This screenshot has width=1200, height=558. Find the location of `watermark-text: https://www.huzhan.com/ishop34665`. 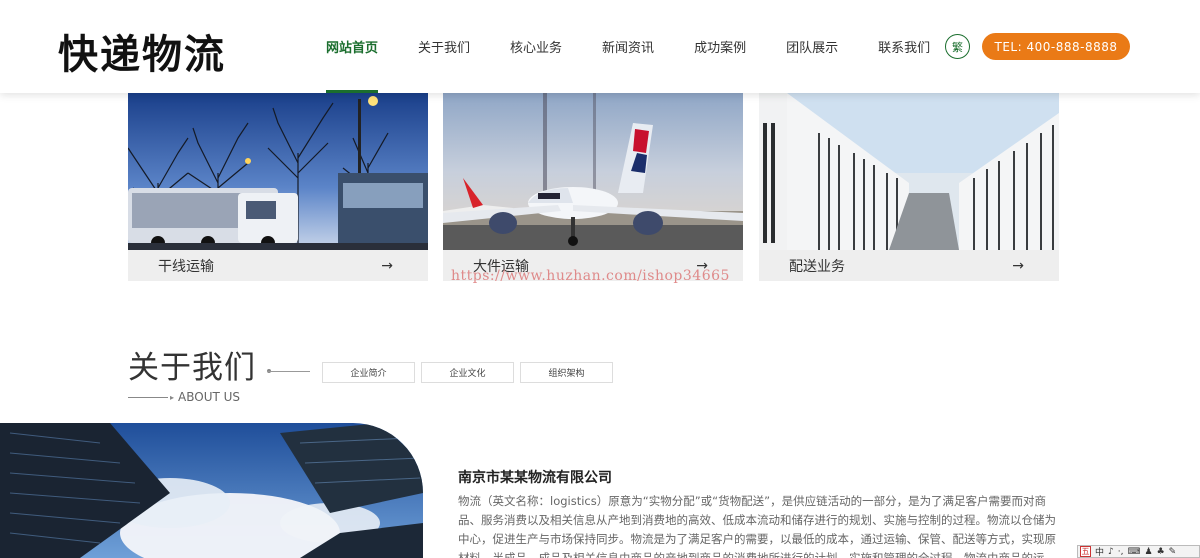

watermark-text: https://www.huzhan.com/ishop34665 is located at coordinates (590, 276).